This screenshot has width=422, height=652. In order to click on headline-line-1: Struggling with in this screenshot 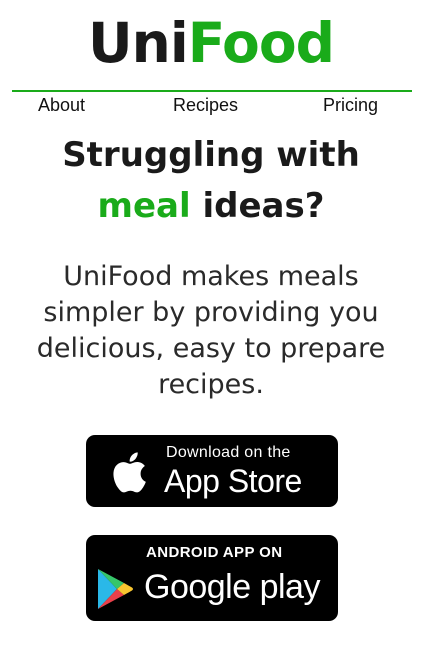, I will do `click(211, 155)`.